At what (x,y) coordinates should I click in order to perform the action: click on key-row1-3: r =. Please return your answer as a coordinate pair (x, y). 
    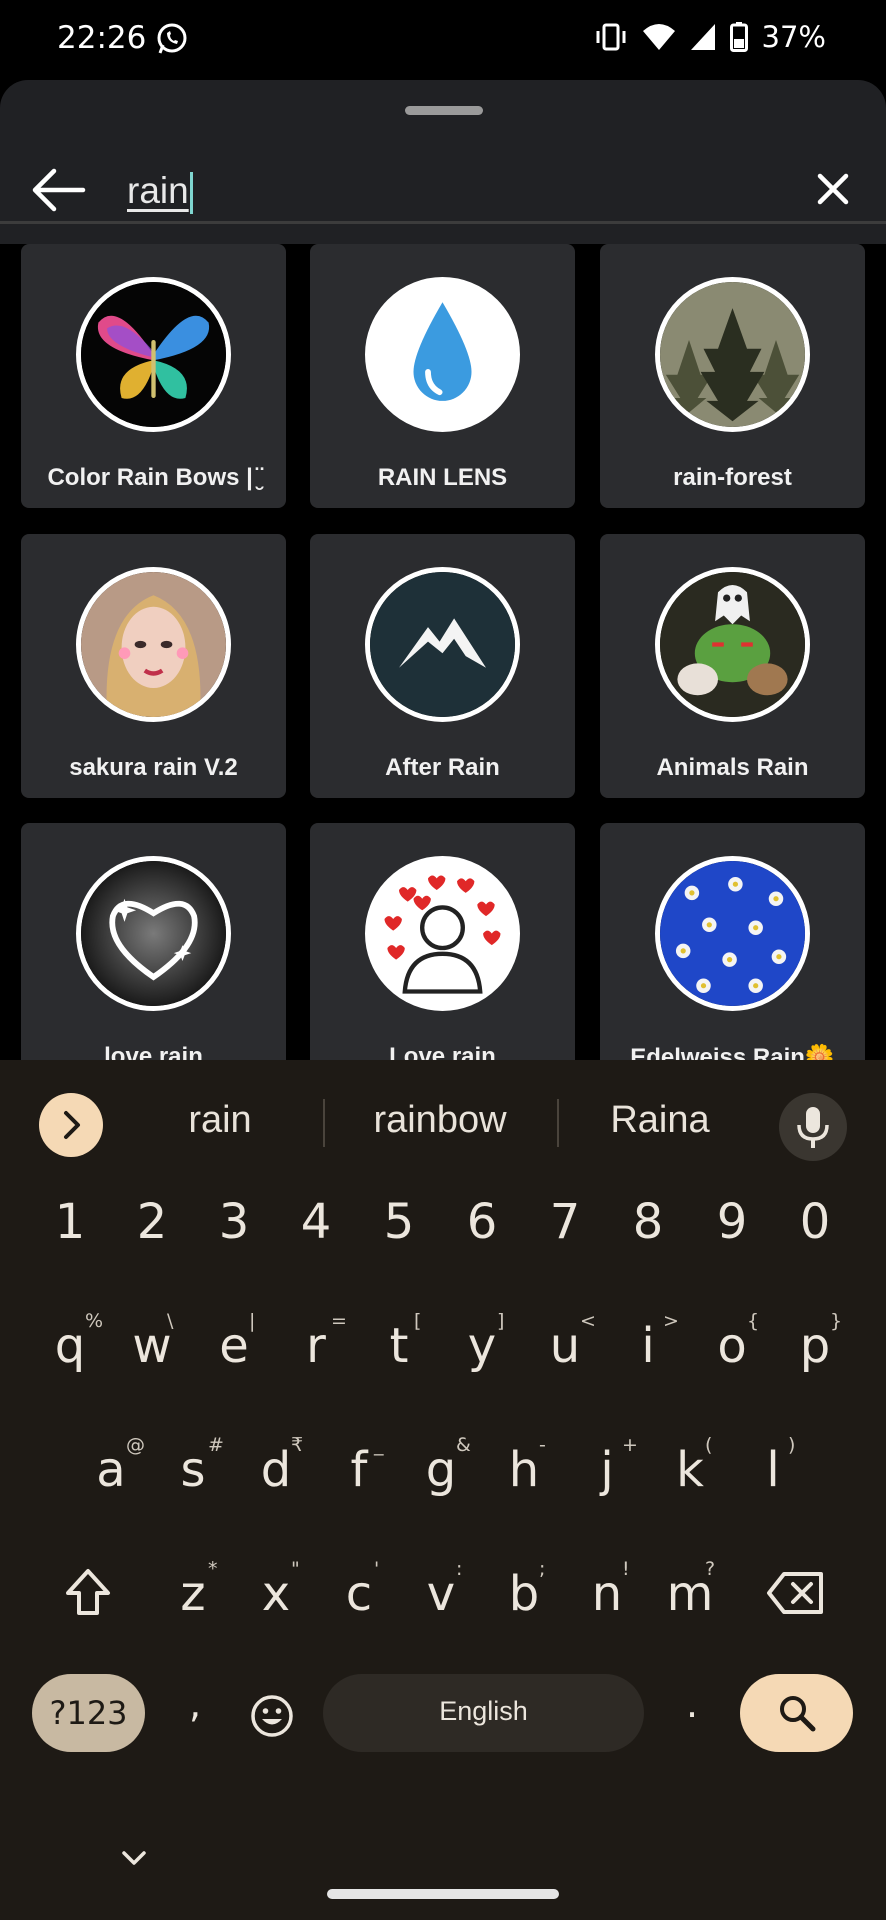
    Looking at the image, I should click on (316, 1361).